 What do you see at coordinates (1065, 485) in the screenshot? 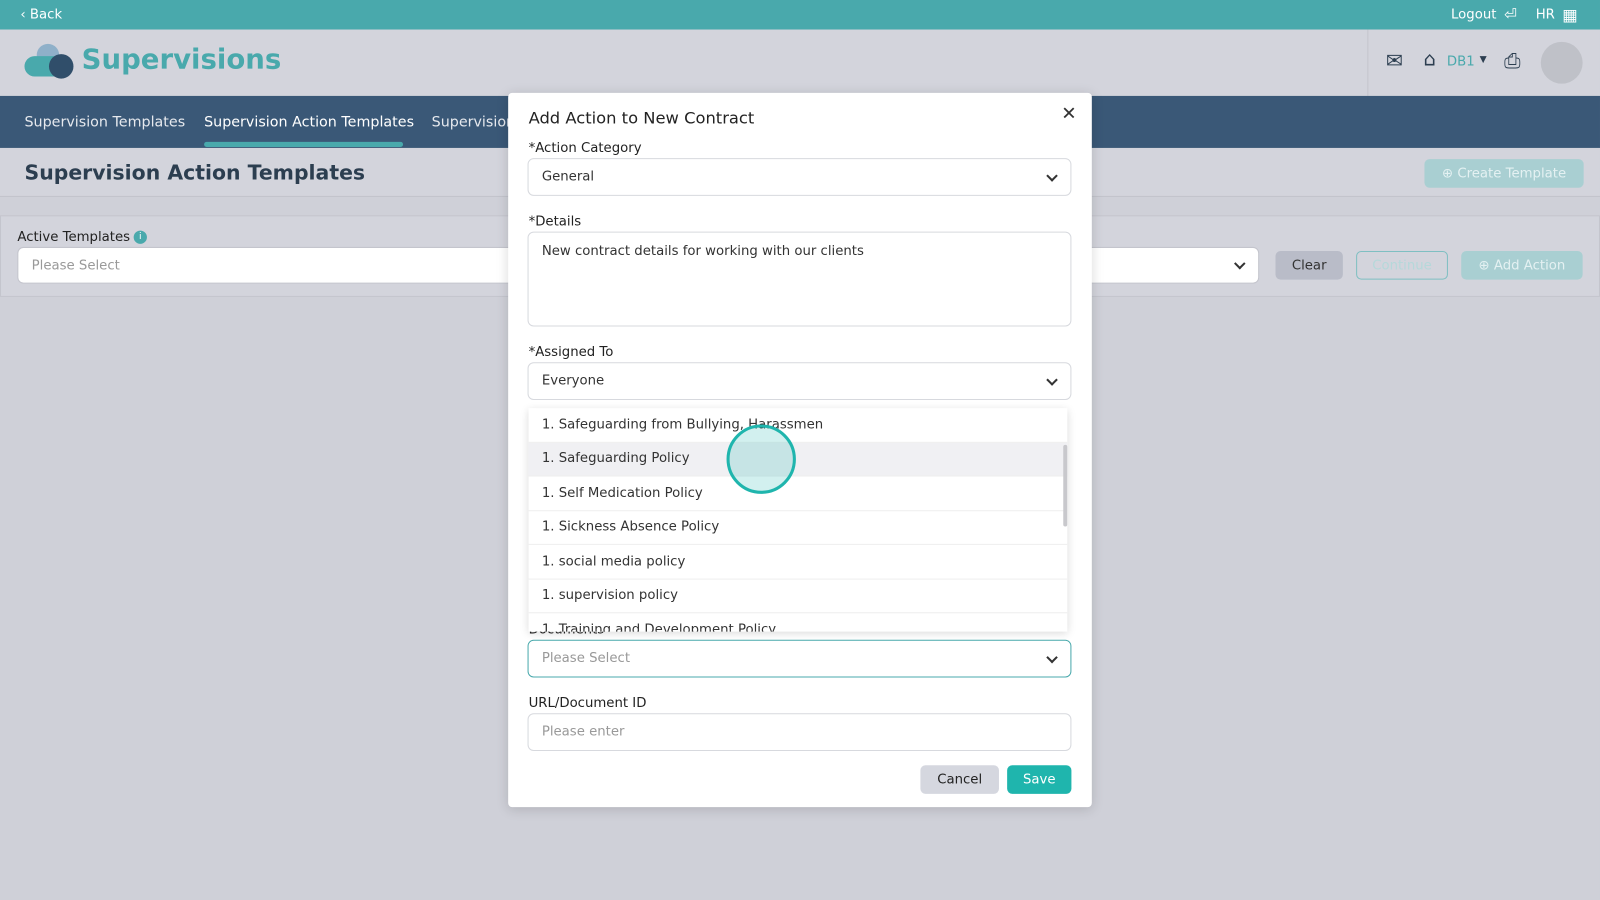
I see `scrollbar` at bounding box center [1065, 485].